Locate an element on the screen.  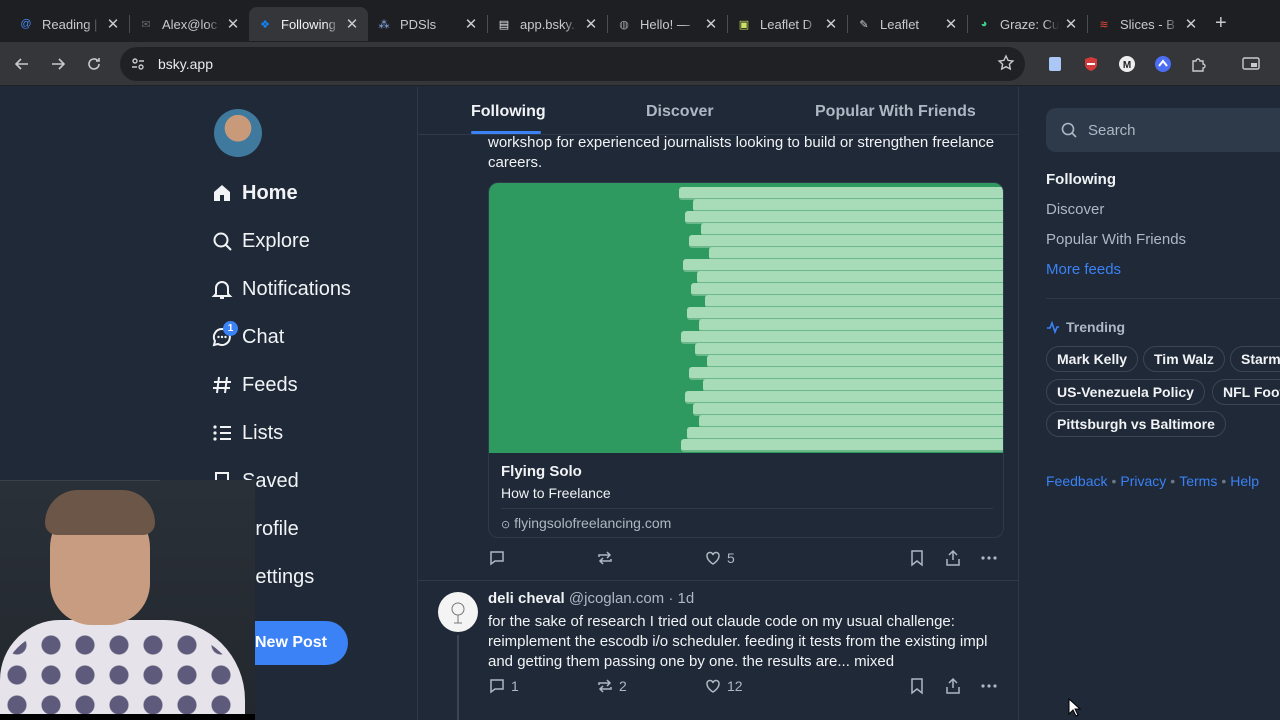
tab-popular-with-friends: Popular With Friends is located at coordinates (895, 112).